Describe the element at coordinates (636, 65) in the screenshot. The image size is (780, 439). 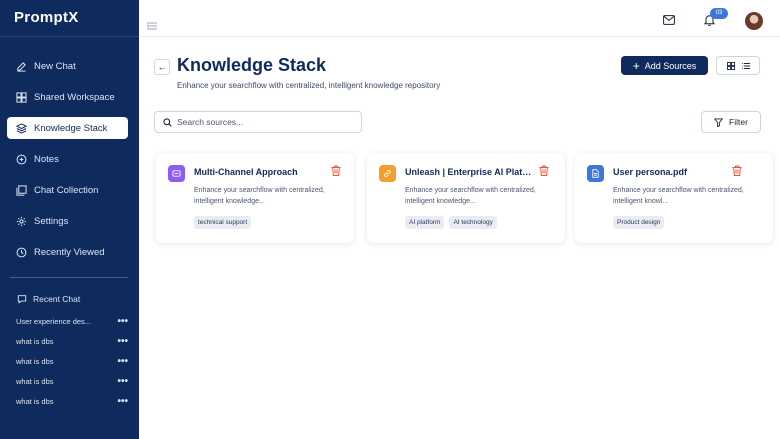
I see `plus-icon: +` at that location.